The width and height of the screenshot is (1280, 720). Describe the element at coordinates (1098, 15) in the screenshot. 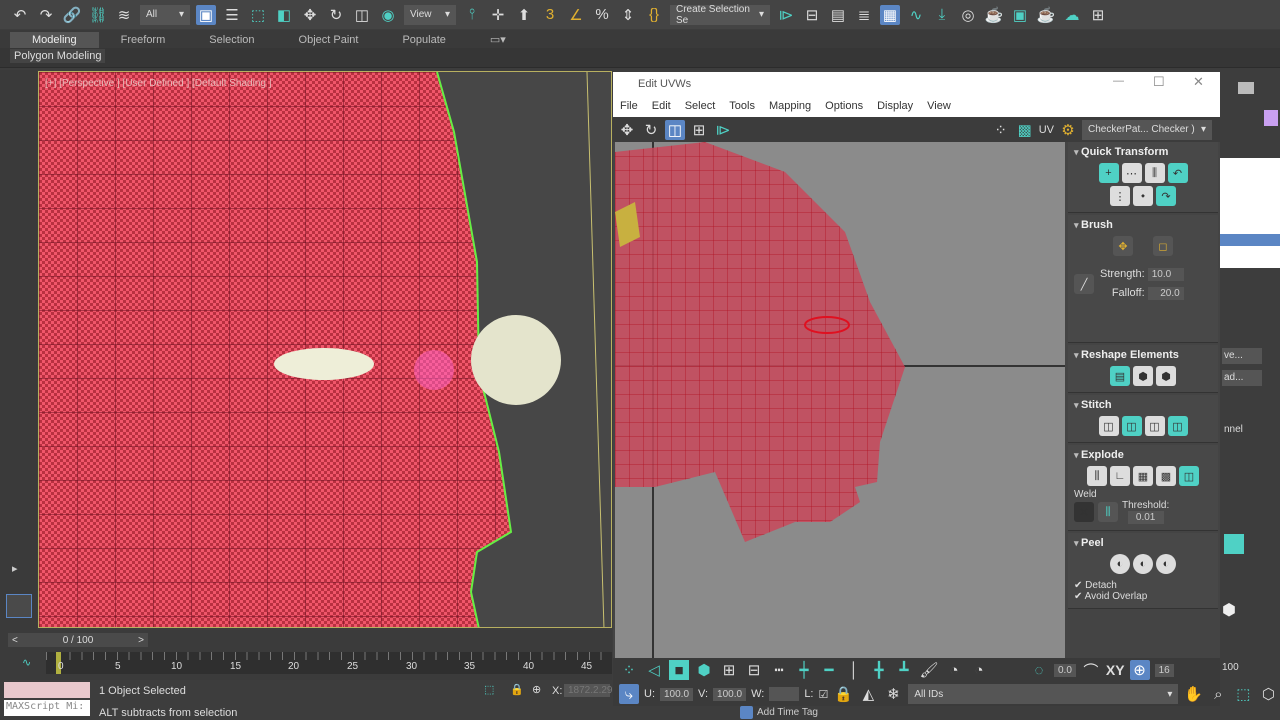

I see `viewport-layout-icon: ⊞` at that location.